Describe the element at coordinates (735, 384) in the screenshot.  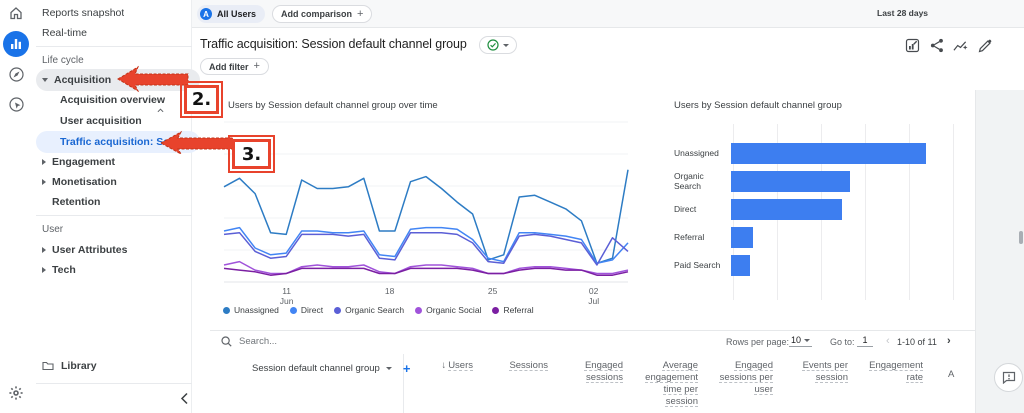
I see `metric-column-header: Engaged sessions per user` at that location.